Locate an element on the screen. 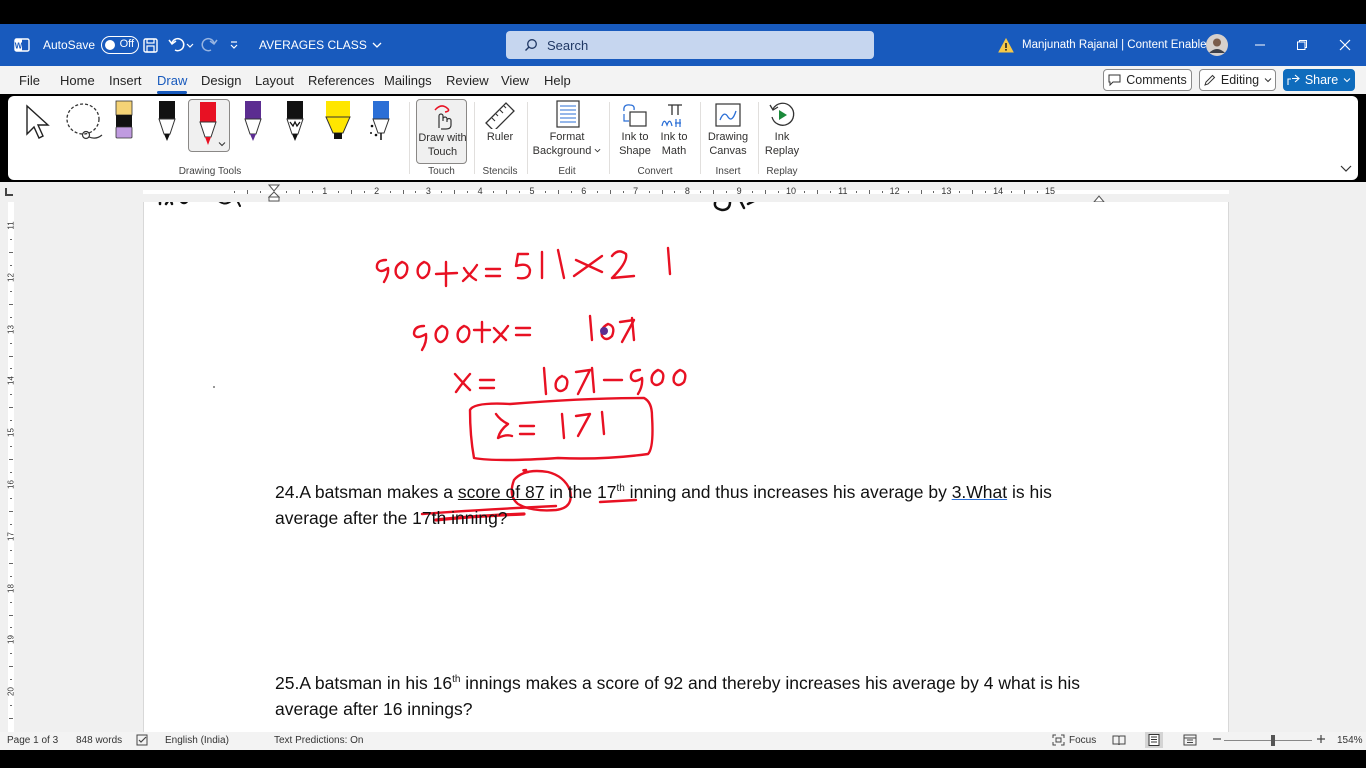  ink-to-math-button: Ink to Math is located at coordinates (674, 131).